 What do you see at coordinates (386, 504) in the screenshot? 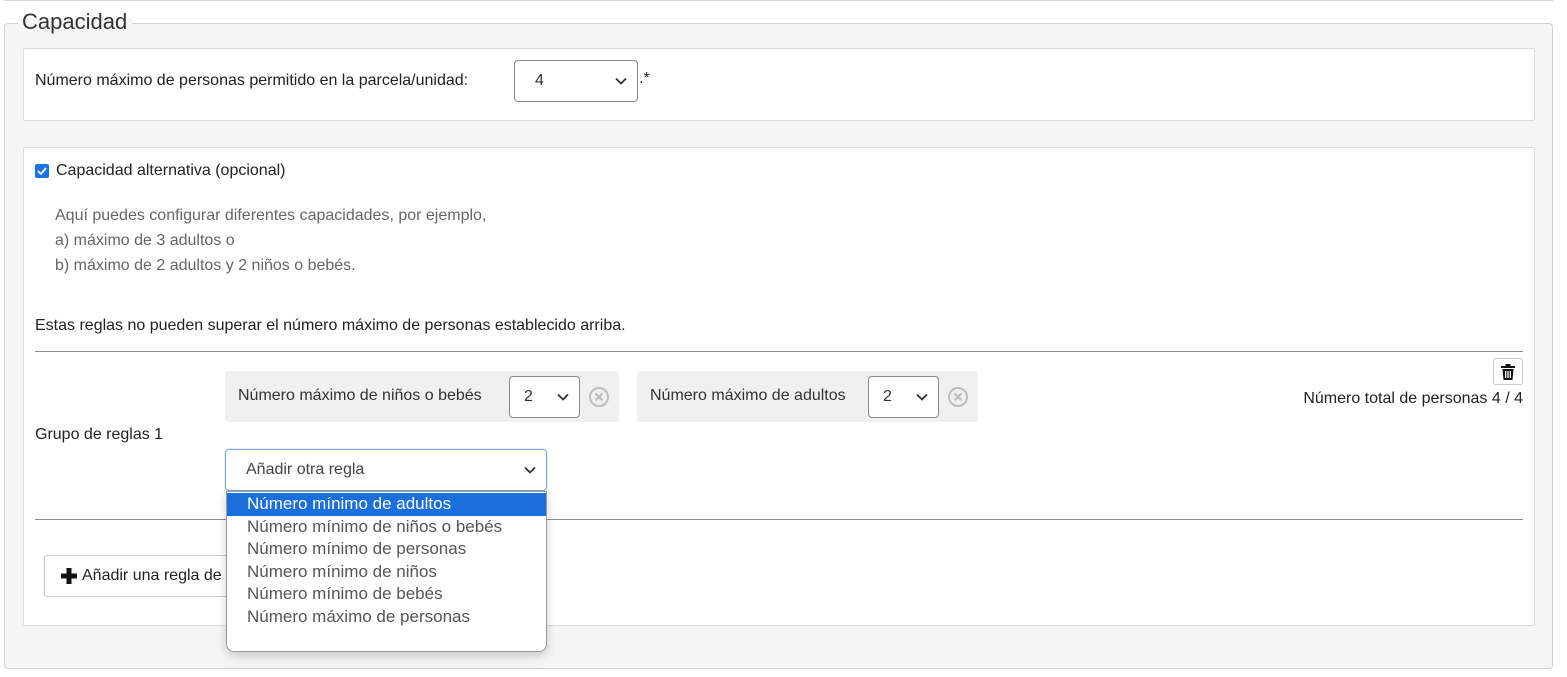
I see `dropdown-option: Número mínimo de adultos` at bounding box center [386, 504].